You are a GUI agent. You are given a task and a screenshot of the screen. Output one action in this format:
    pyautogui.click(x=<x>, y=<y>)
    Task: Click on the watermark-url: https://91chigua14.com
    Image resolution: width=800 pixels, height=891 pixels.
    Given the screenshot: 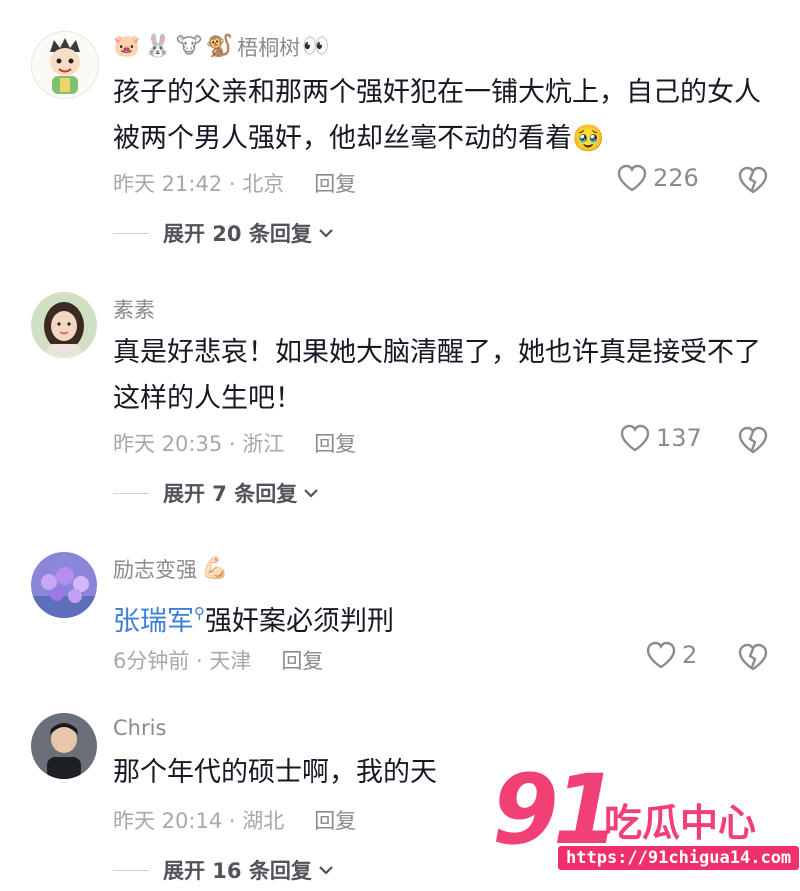 What is the action you would take?
    pyautogui.click(x=679, y=858)
    